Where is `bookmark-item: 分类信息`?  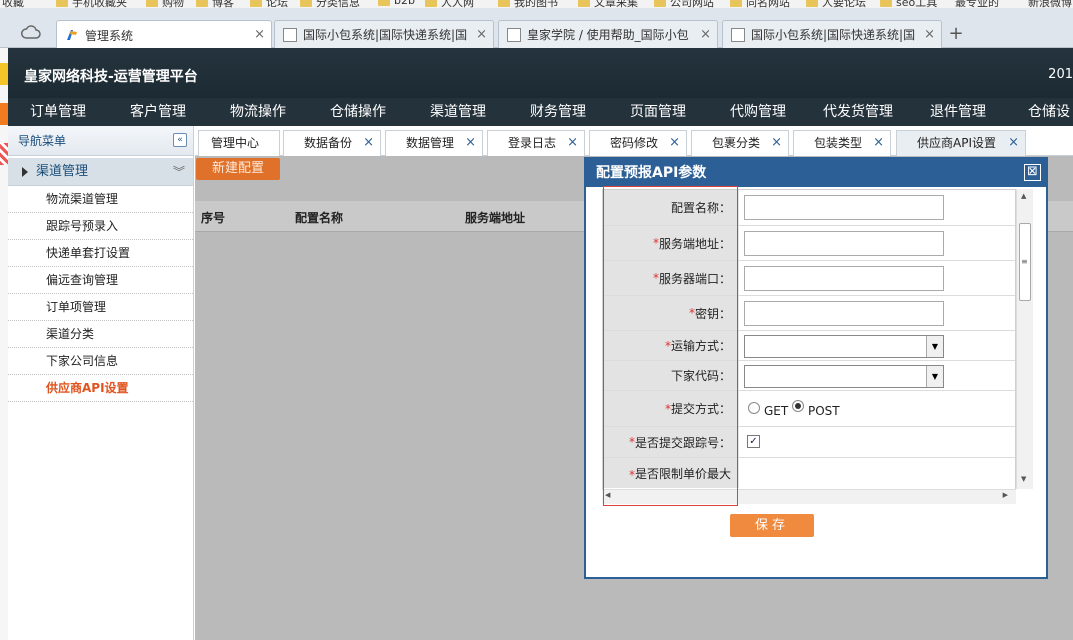 bookmark-item: 分类信息 is located at coordinates (330, 4).